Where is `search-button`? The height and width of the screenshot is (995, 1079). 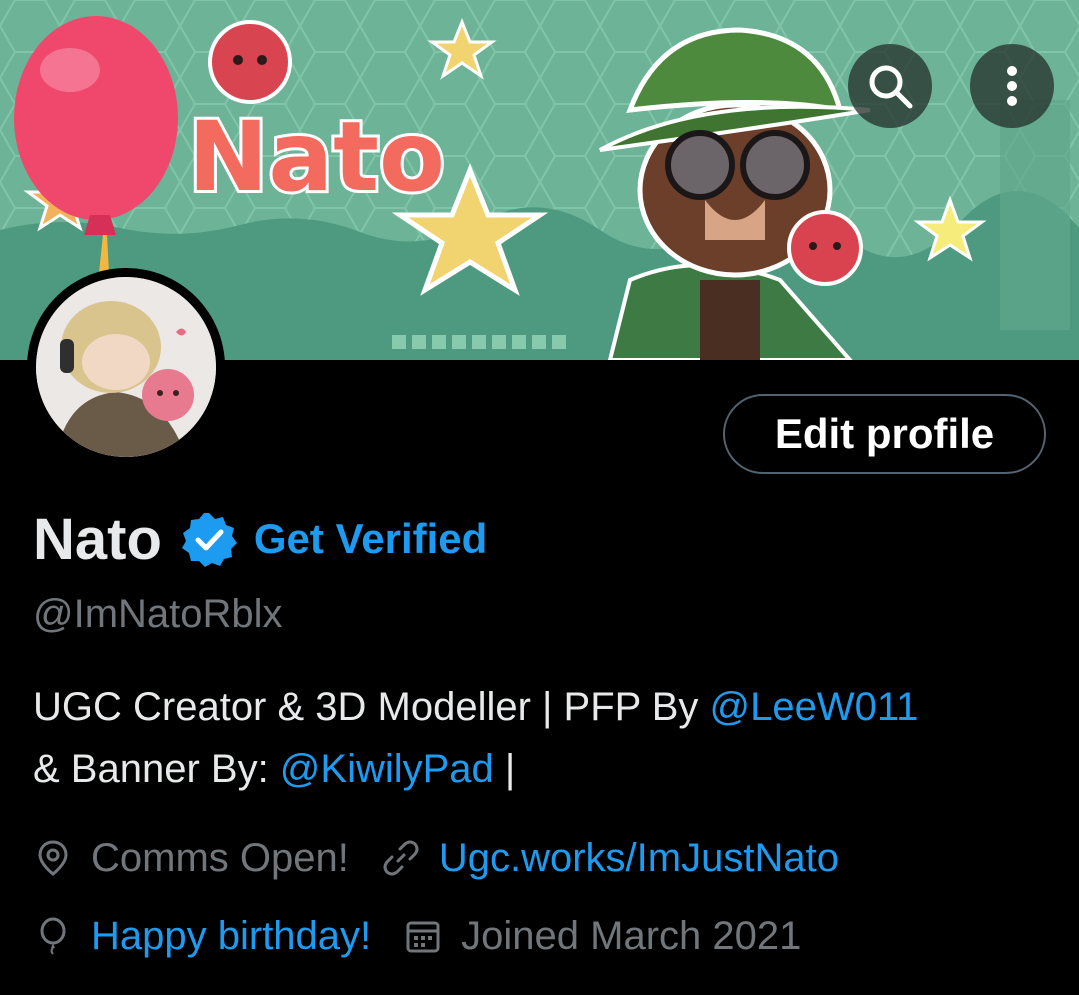
search-button is located at coordinates (890, 86).